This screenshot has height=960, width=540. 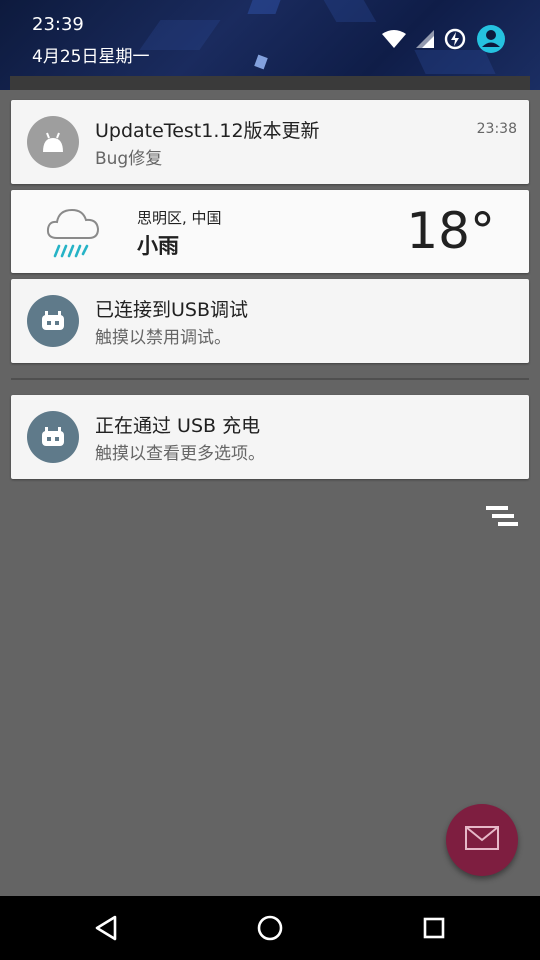 I want to click on notification-update: UpdateTest1.12版本更新 Bug修复 23:38, so click(x=270, y=142).